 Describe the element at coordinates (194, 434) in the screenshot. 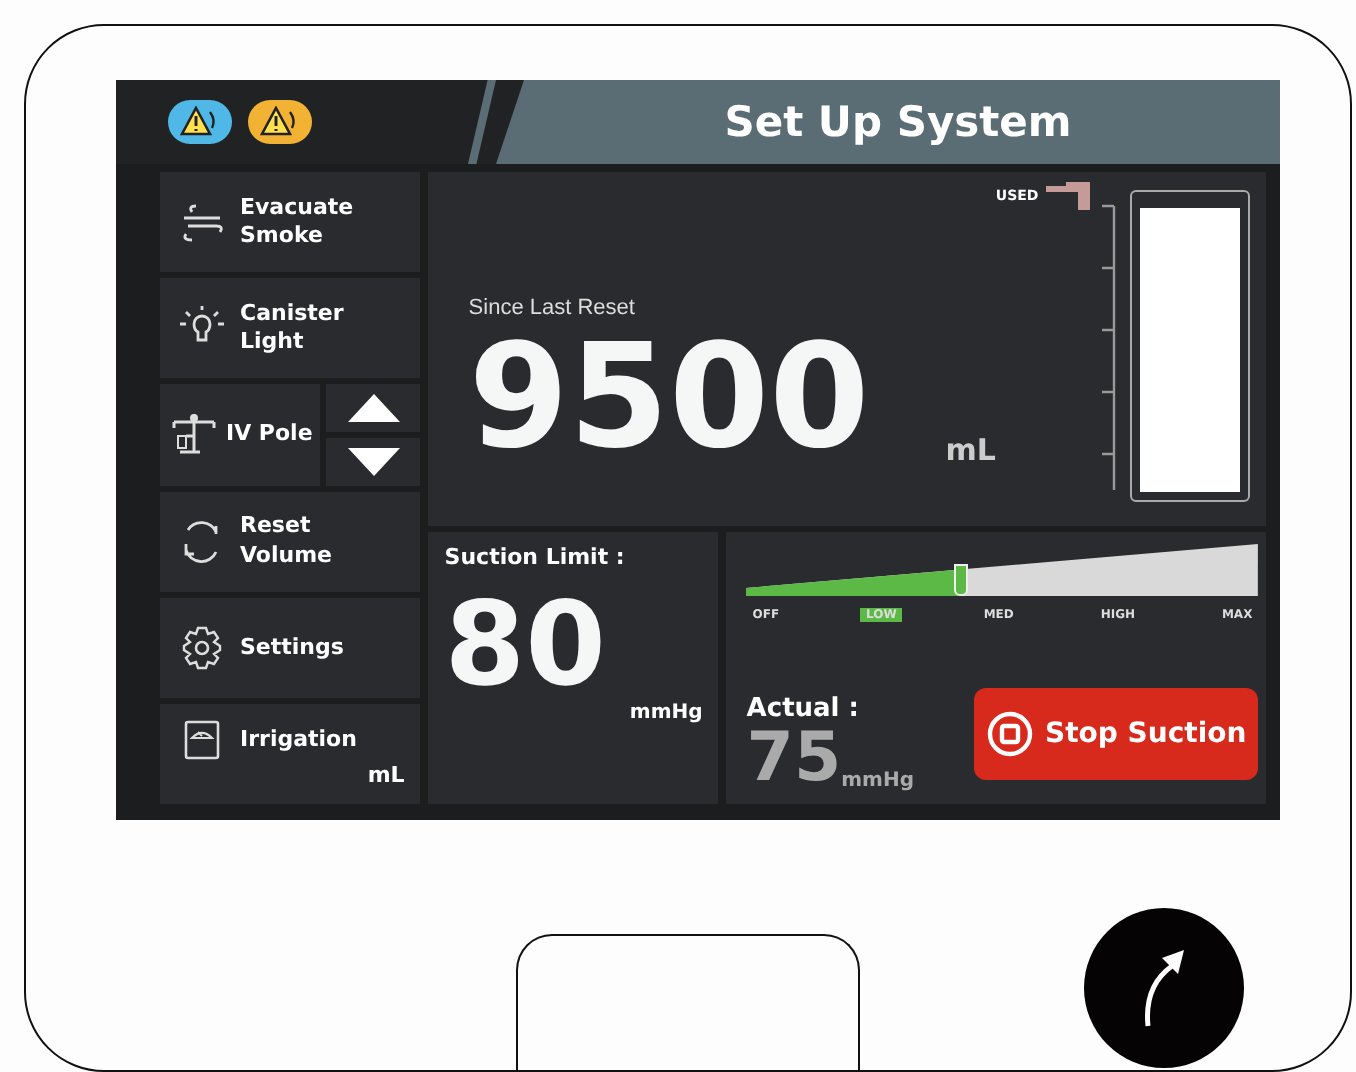

I see `iv-pole-icon` at that location.